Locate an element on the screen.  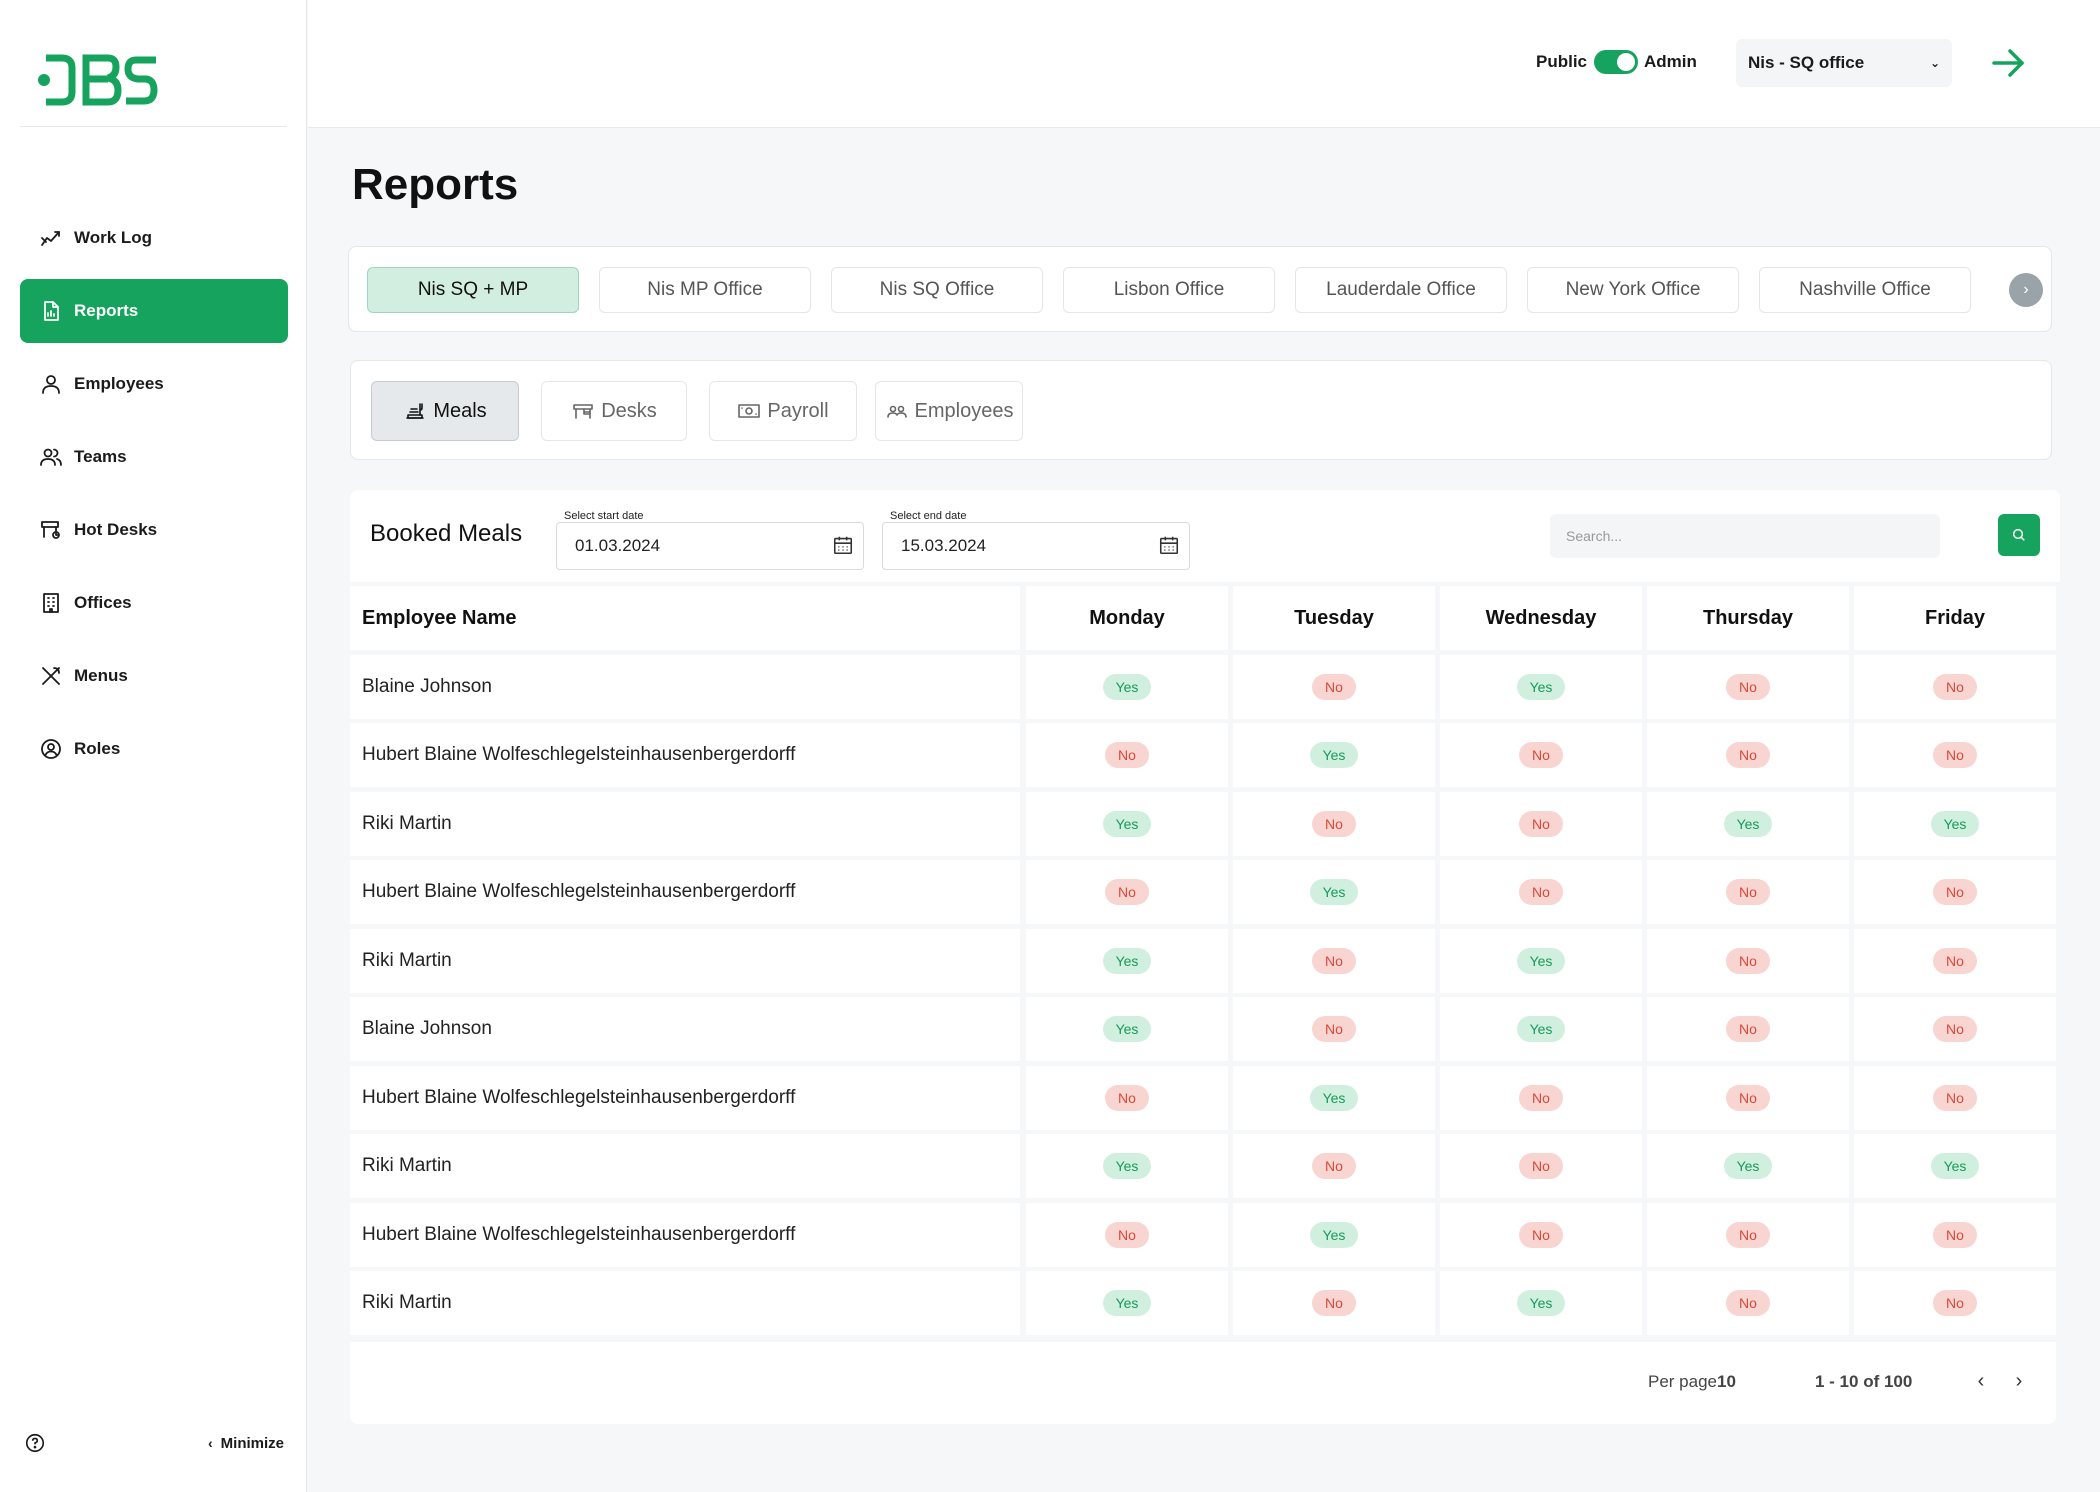
public-admin-toggle is located at coordinates (1616, 62).